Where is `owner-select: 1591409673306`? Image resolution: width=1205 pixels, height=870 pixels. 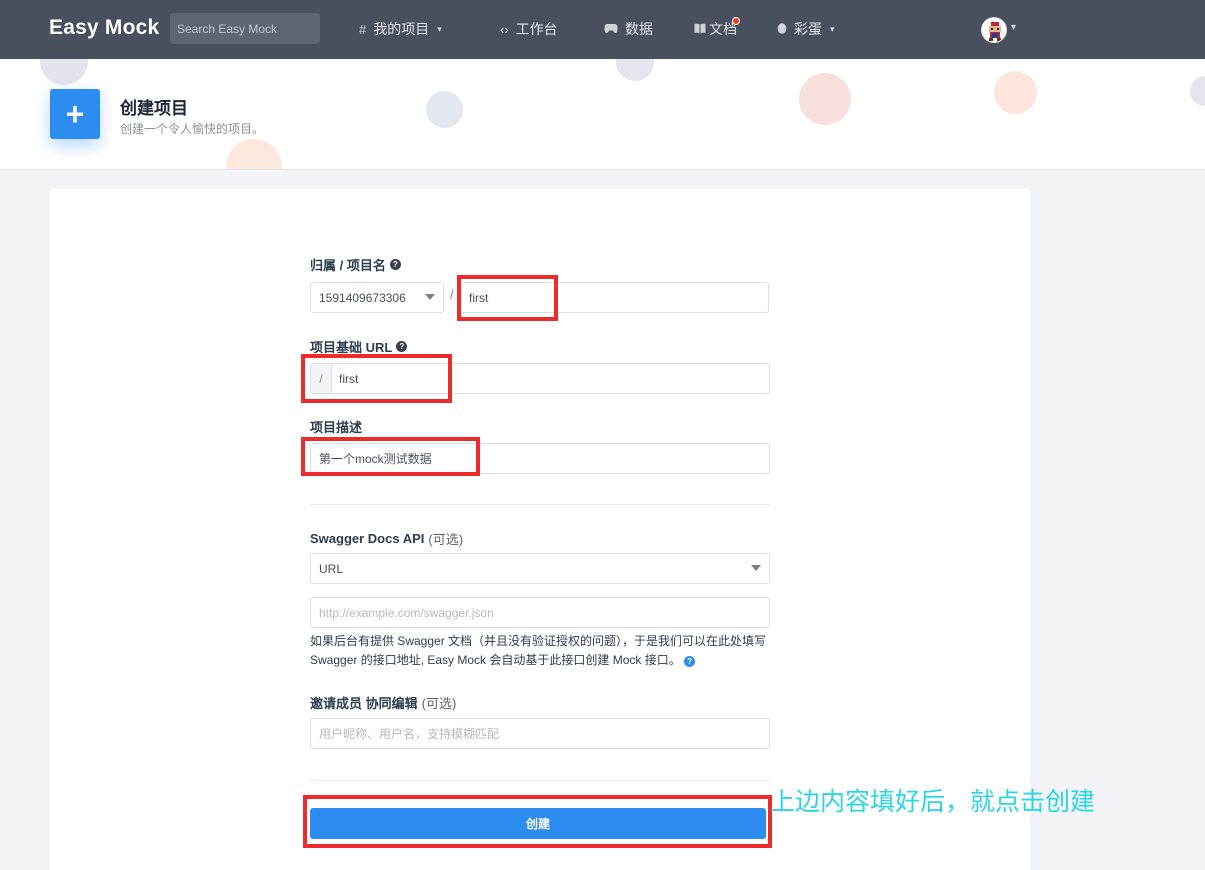
owner-select: 1591409673306 is located at coordinates (377, 297).